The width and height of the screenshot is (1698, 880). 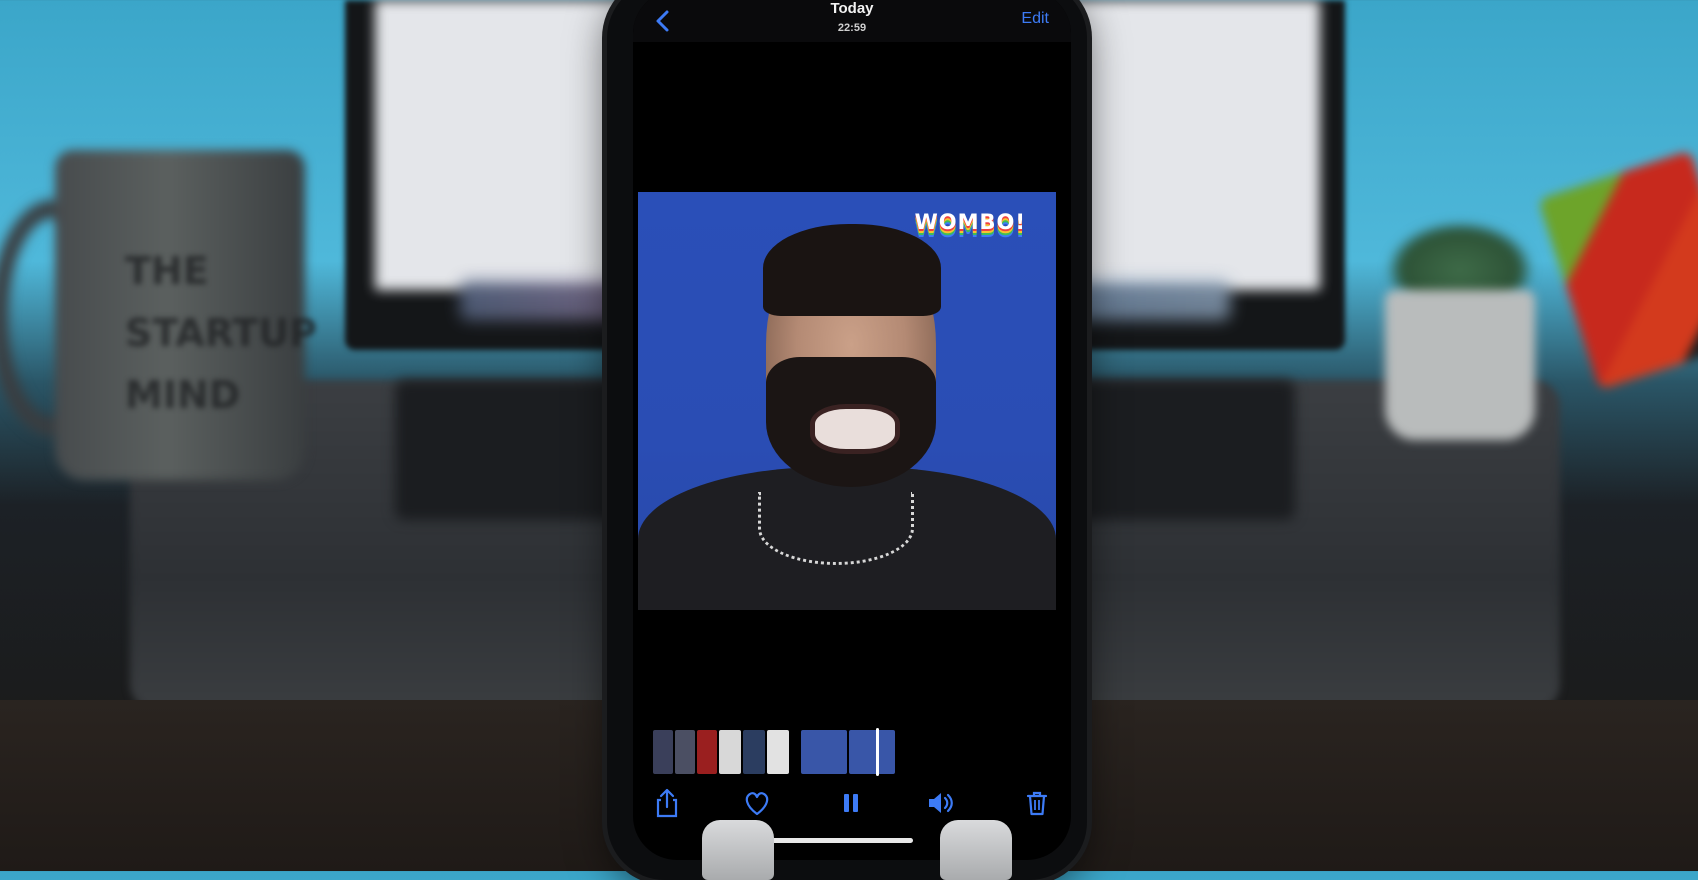 I want to click on edit-button: Edit, so click(x=1035, y=19).